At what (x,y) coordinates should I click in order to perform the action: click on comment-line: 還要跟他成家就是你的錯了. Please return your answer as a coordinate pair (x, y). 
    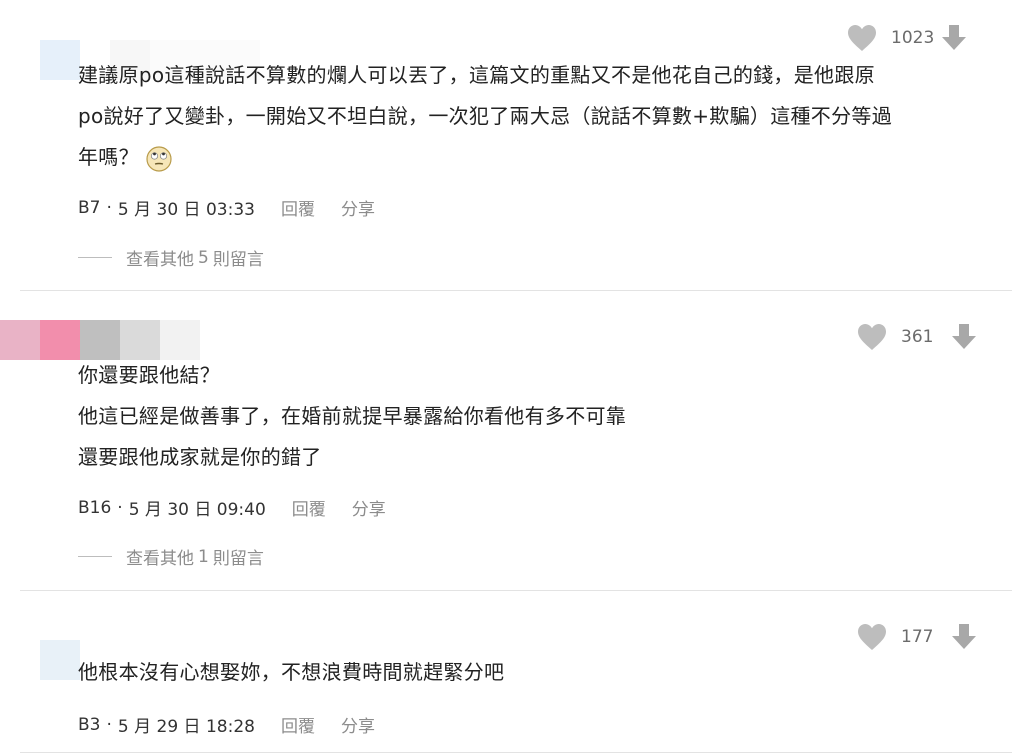
    Looking at the image, I should click on (200, 457).